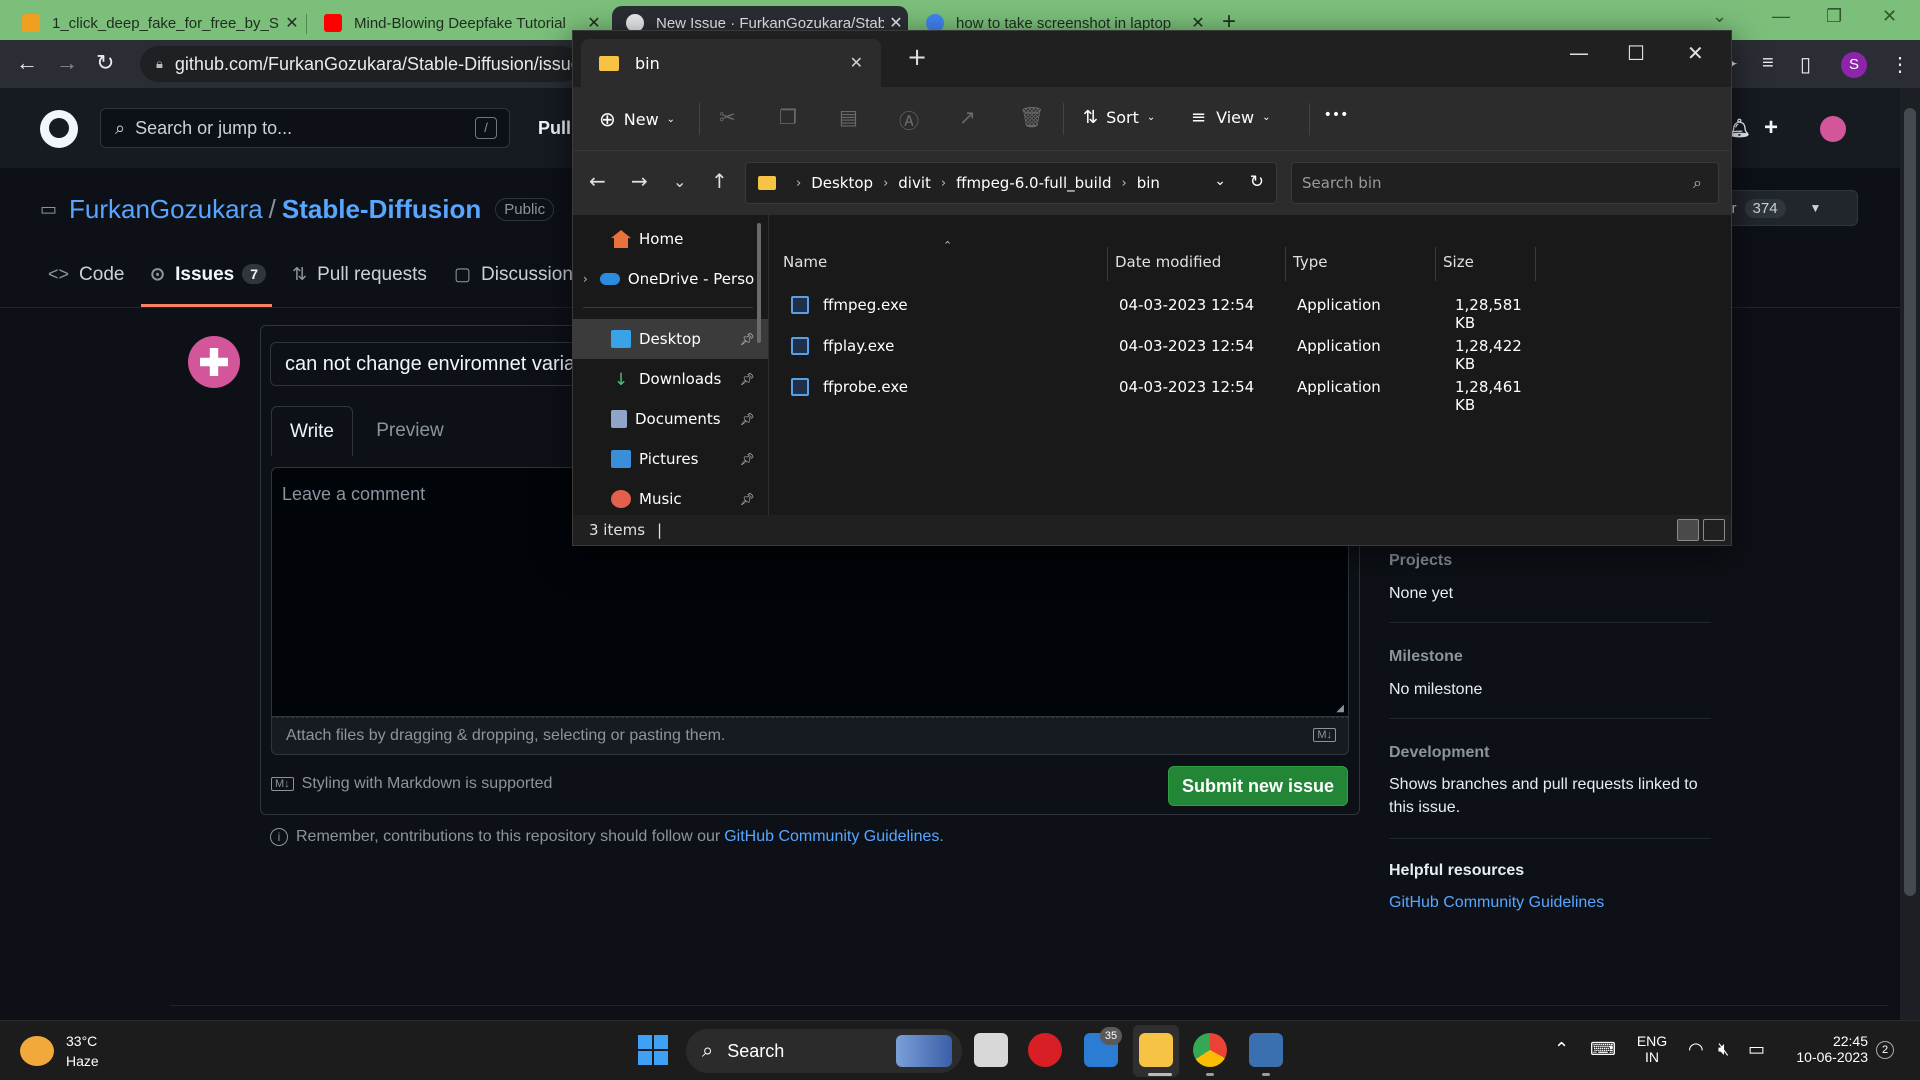  I want to click on opera-icon, so click(1045, 1050).